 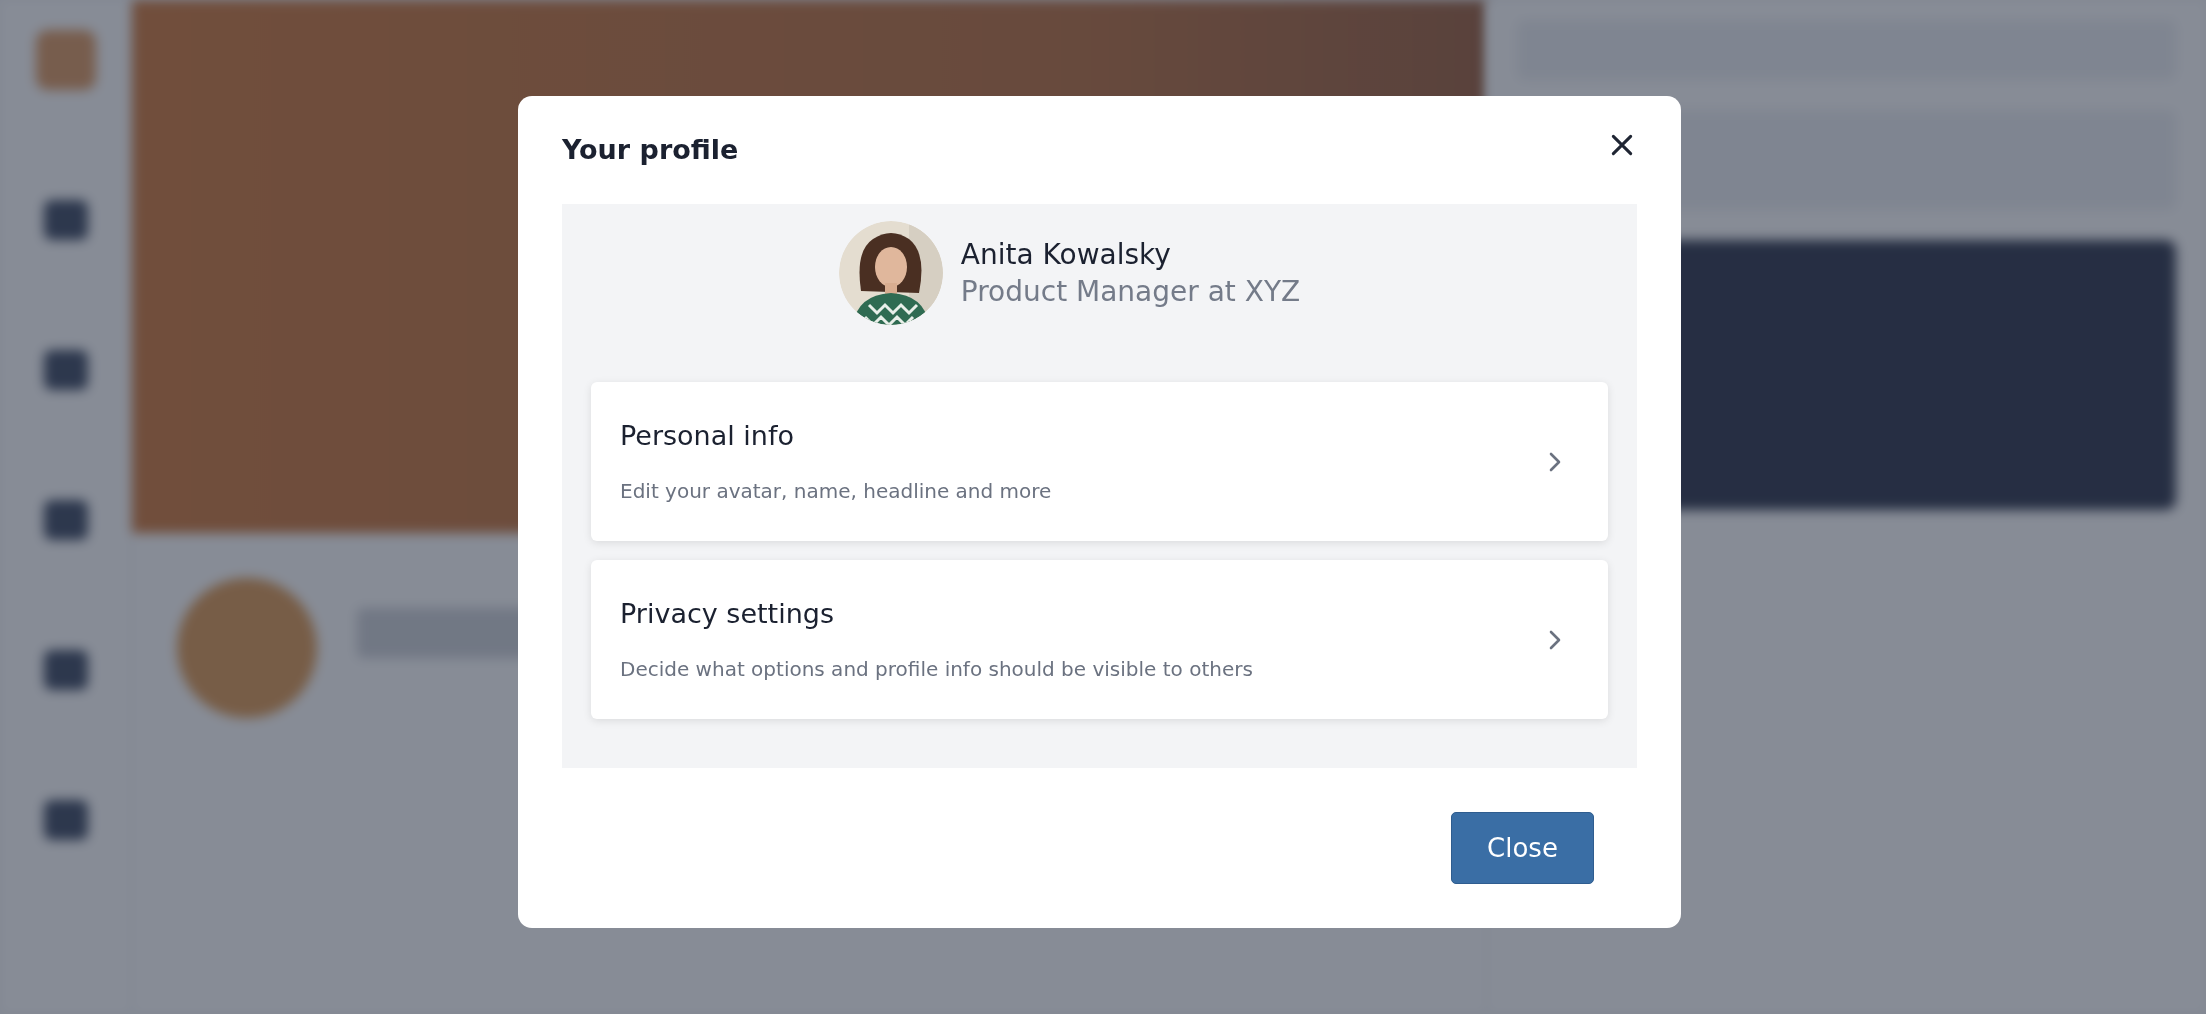 What do you see at coordinates (650, 149) in the screenshot?
I see `dialog-title: Your profile` at bounding box center [650, 149].